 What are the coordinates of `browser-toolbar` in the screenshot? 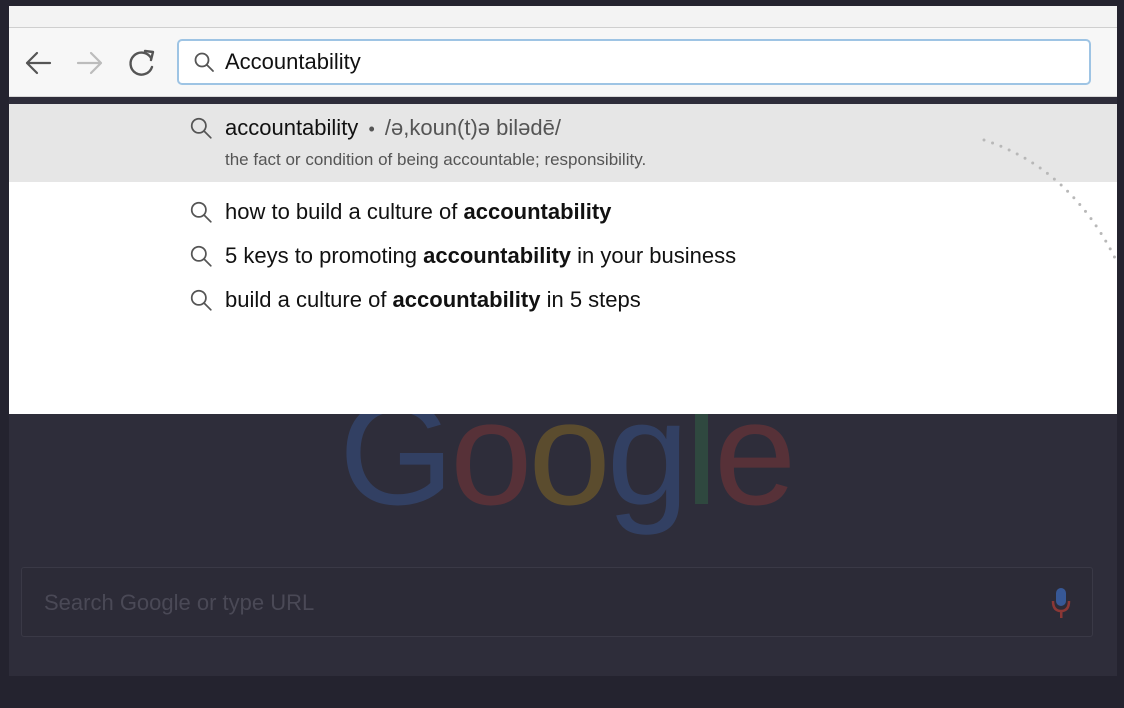 It's located at (563, 62).